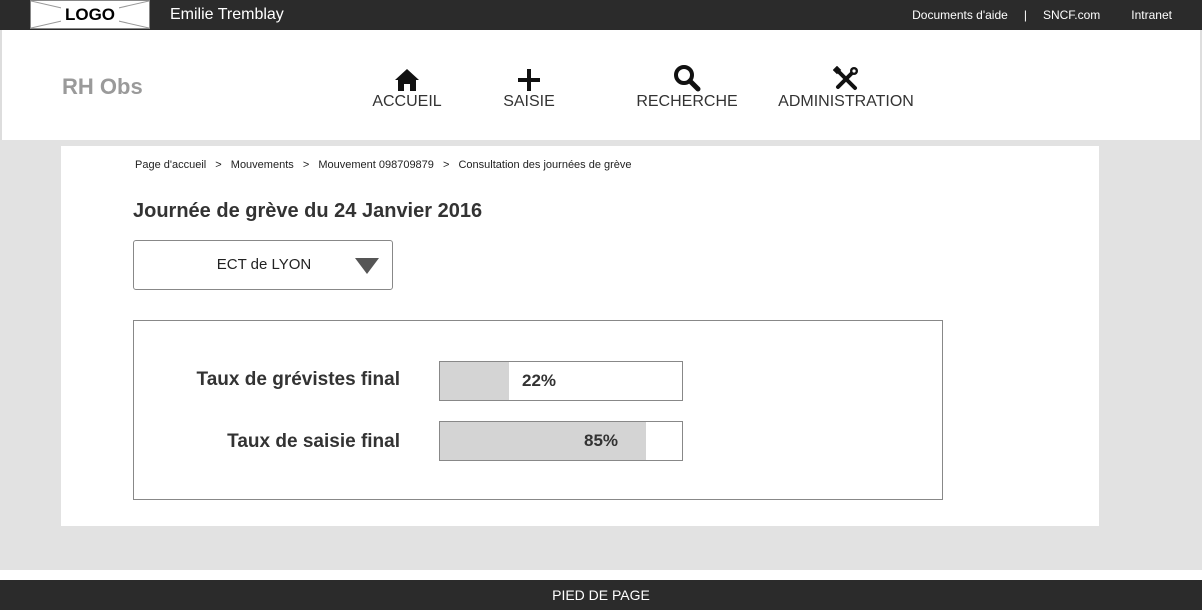 Image resolution: width=1202 pixels, height=610 pixels. Describe the element at coordinates (1151, 15) in the screenshot. I see `intranet-link: Intranet` at that location.